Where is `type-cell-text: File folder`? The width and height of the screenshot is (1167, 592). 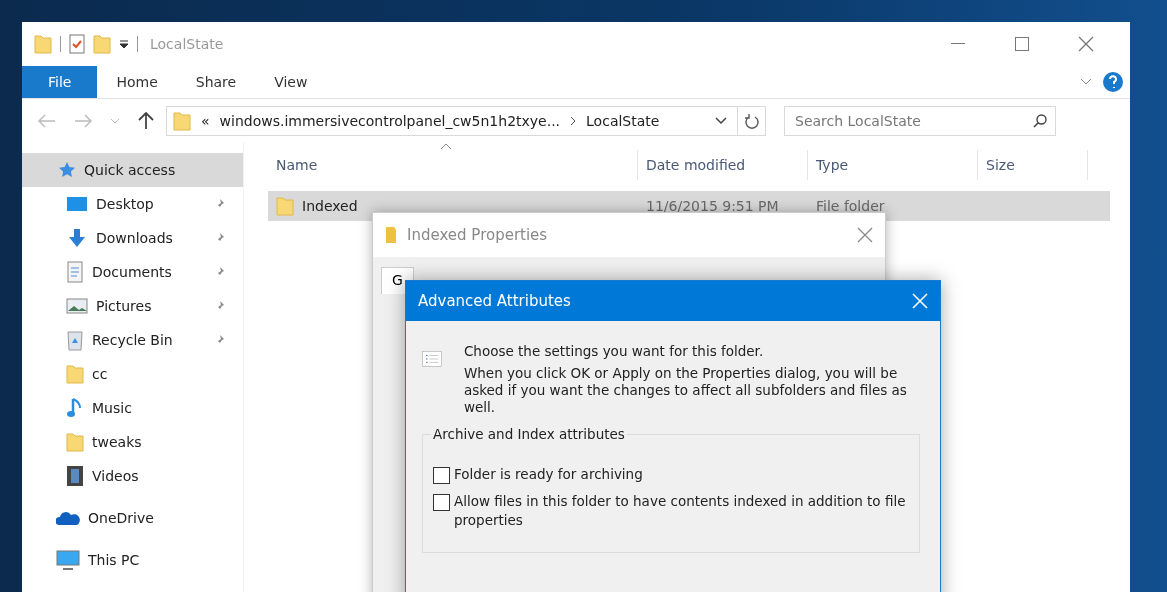 type-cell-text: File folder is located at coordinates (850, 206).